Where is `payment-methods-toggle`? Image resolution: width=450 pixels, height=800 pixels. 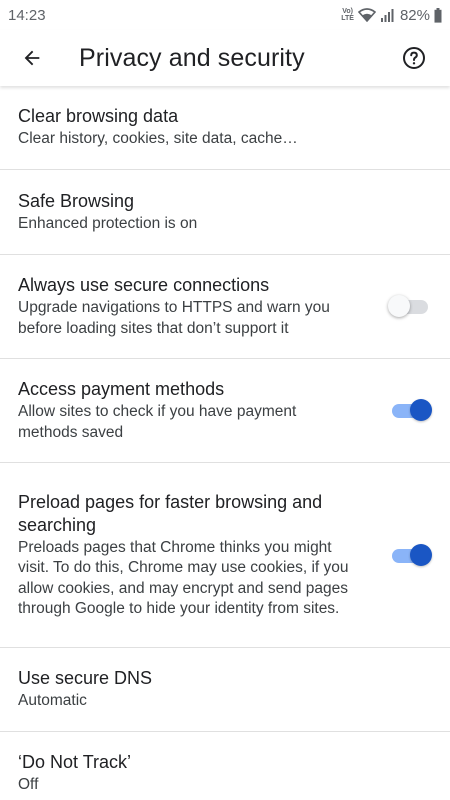
payment-methods-toggle is located at coordinates (412, 410).